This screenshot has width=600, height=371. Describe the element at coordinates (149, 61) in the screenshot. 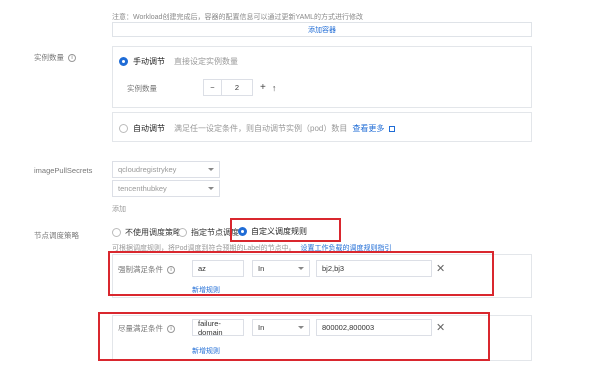

I see `manual-label: 手动调节` at that location.